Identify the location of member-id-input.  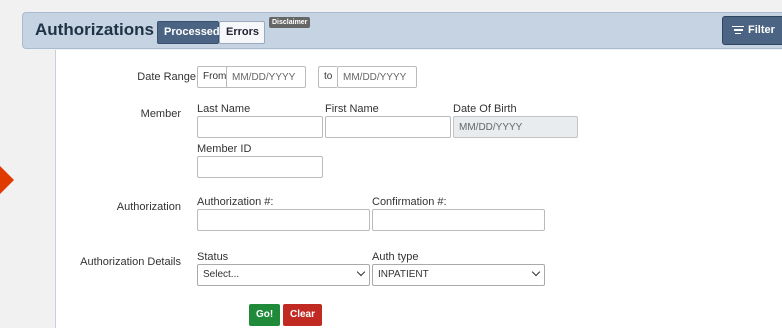
(260, 167).